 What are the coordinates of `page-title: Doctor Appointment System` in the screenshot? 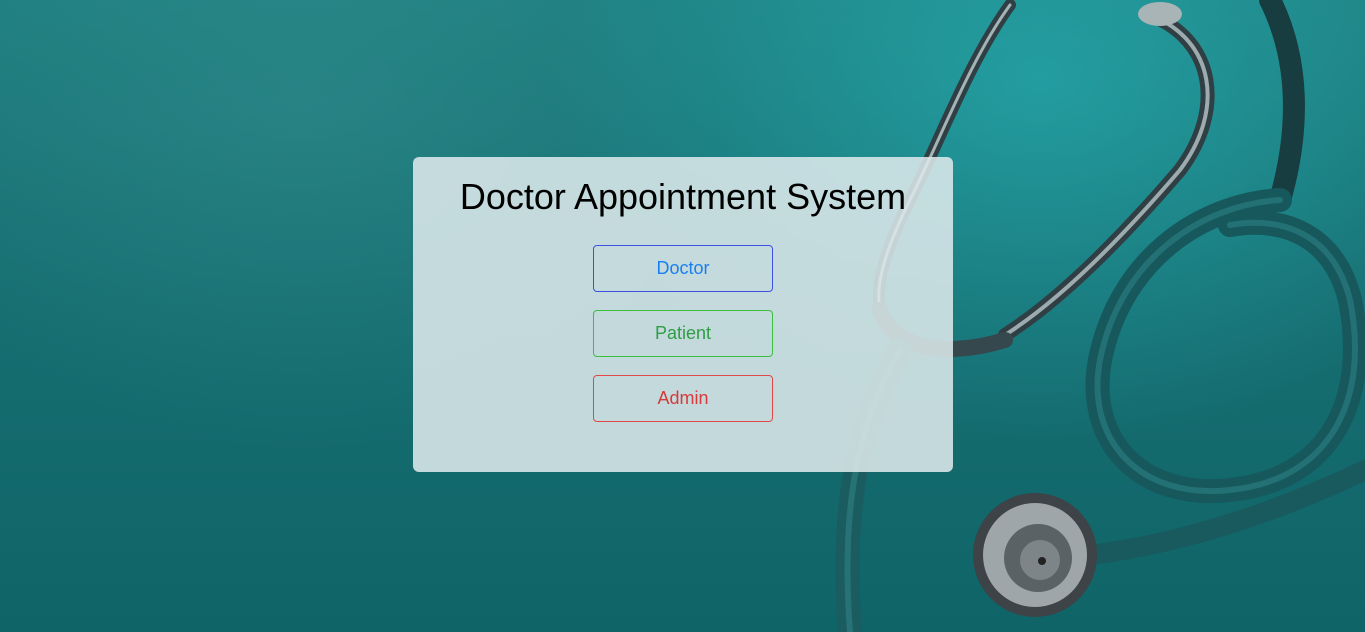 It's located at (683, 196).